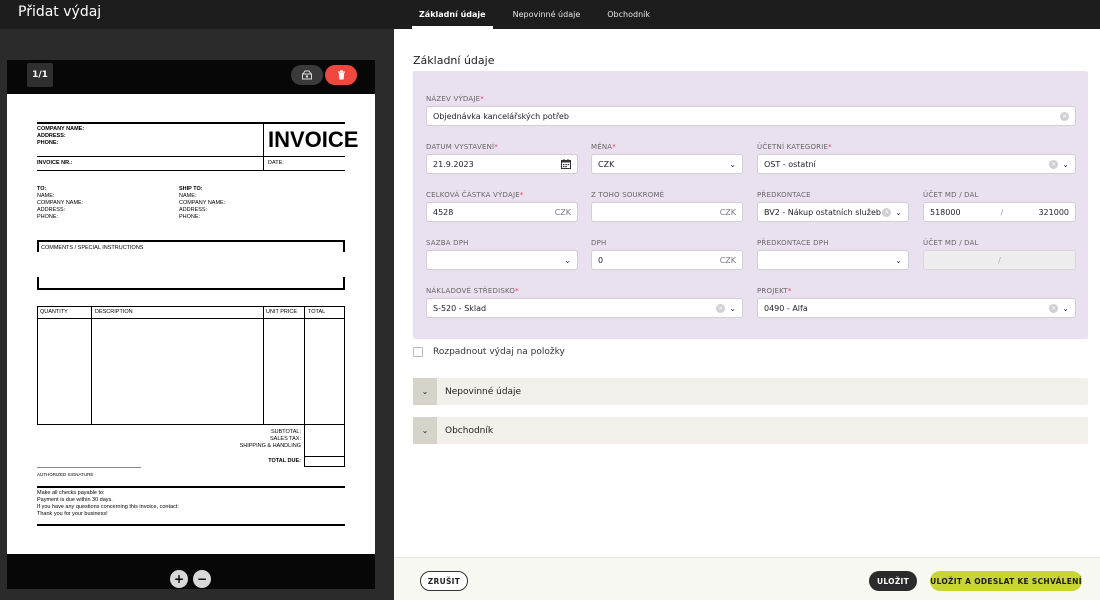 The image size is (1100, 600). Describe the element at coordinates (313, 139) in the screenshot. I see `invoice-title: INVOICE` at that location.